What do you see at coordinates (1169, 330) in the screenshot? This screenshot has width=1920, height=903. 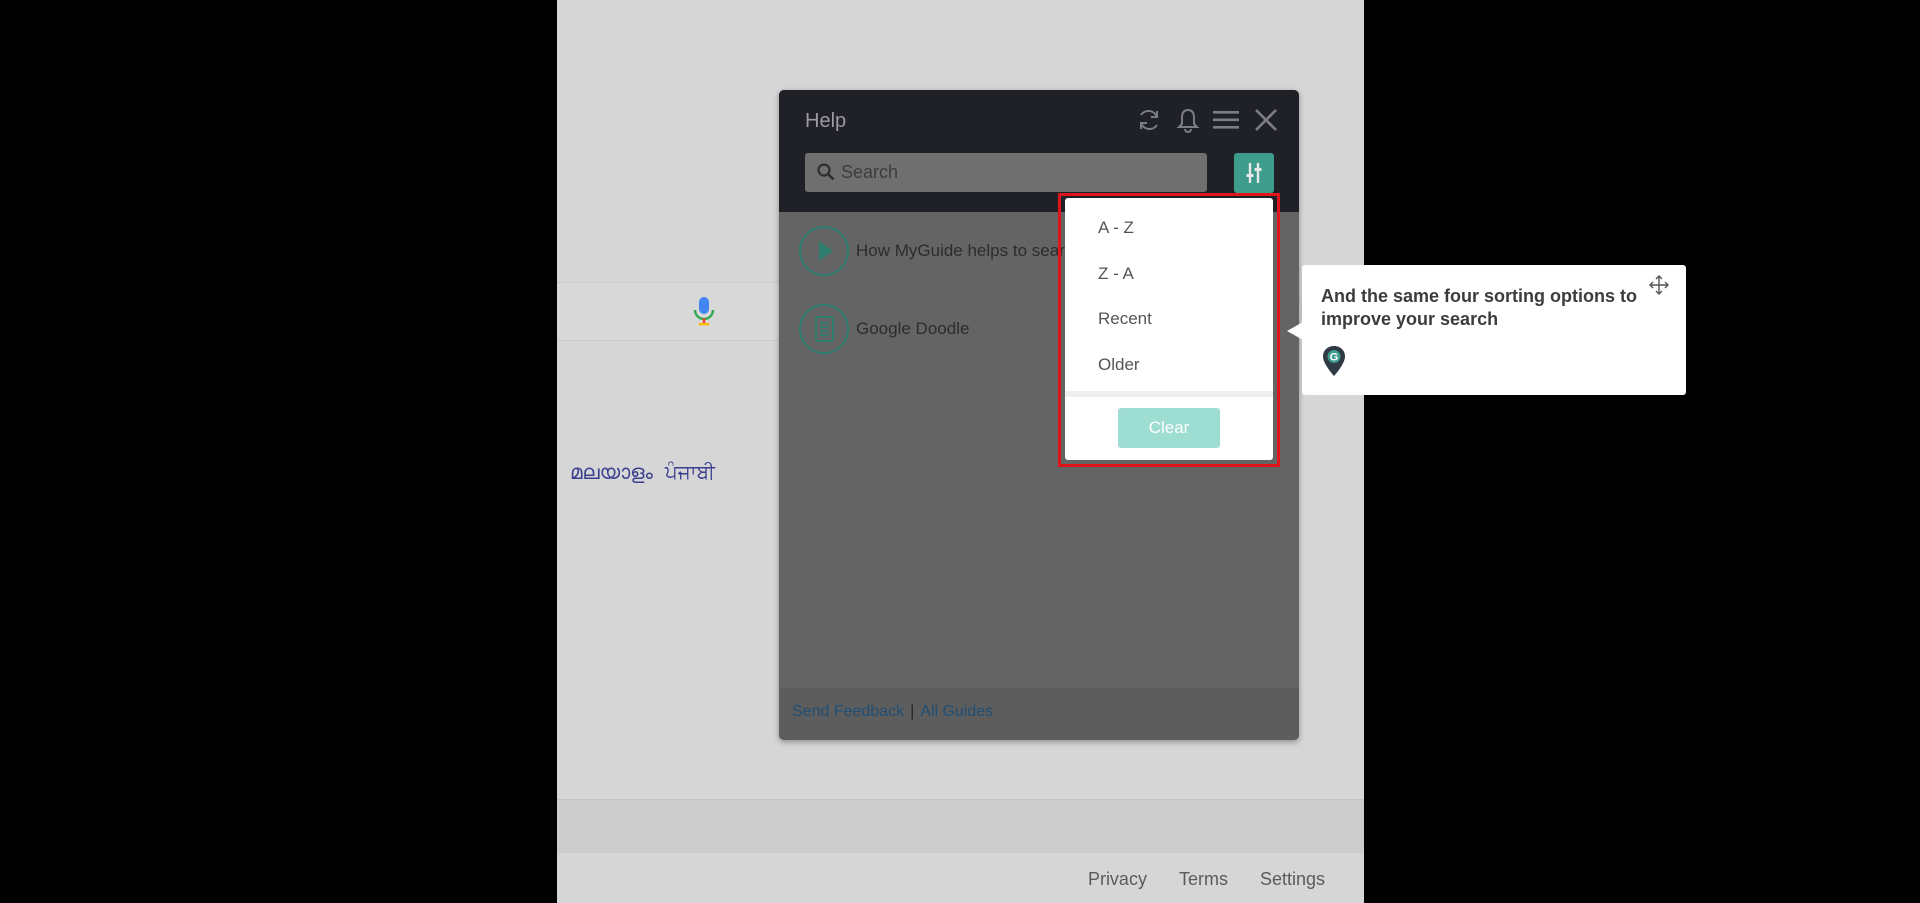 I see `highlight-frame` at bounding box center [1169, 330].